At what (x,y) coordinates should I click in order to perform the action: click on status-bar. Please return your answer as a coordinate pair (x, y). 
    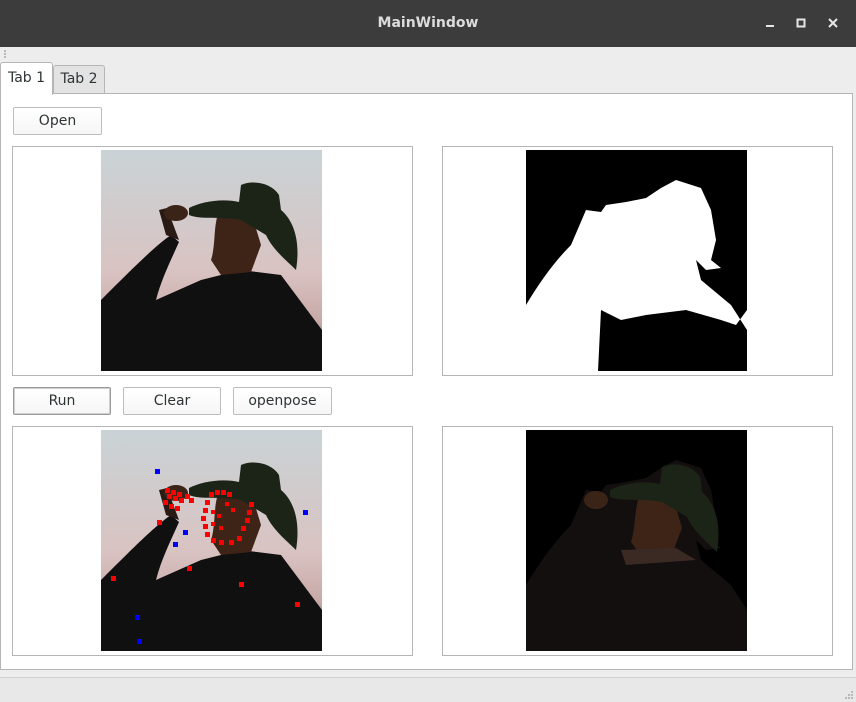
    Looking at the image, I should click on (428, 689).